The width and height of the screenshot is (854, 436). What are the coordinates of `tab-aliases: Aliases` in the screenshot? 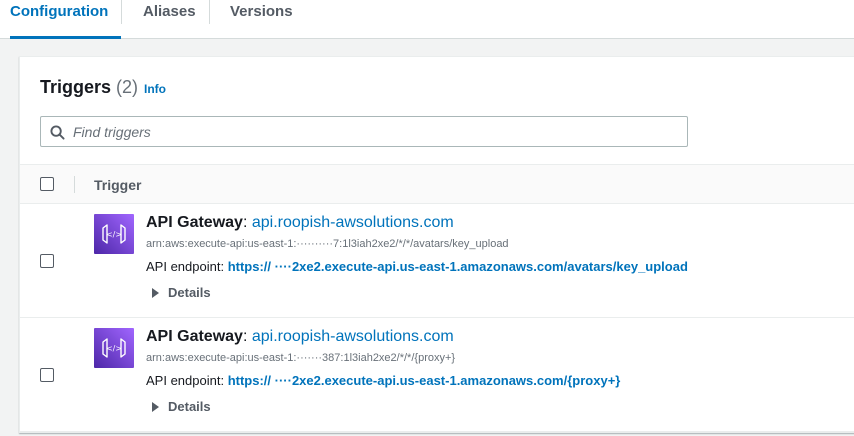 It's located at (169, 19).